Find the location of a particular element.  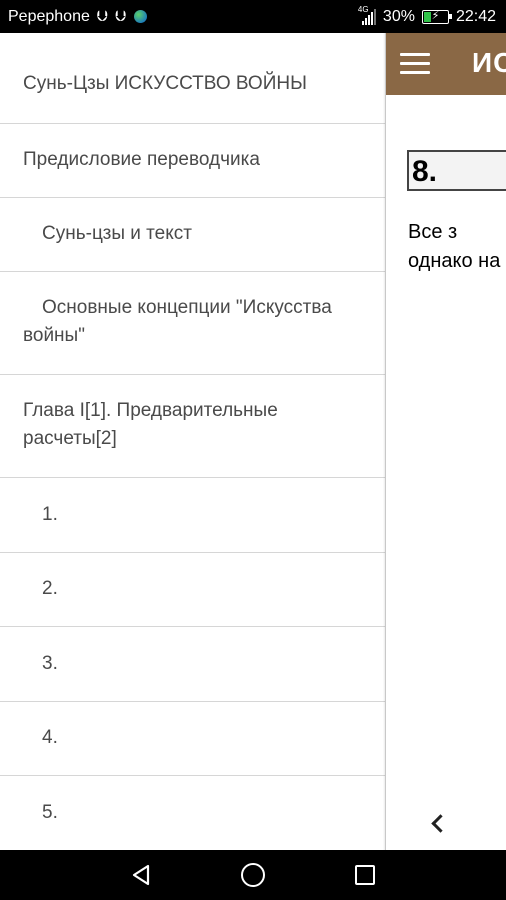

globe-icon is located at coordinates (140, 16).